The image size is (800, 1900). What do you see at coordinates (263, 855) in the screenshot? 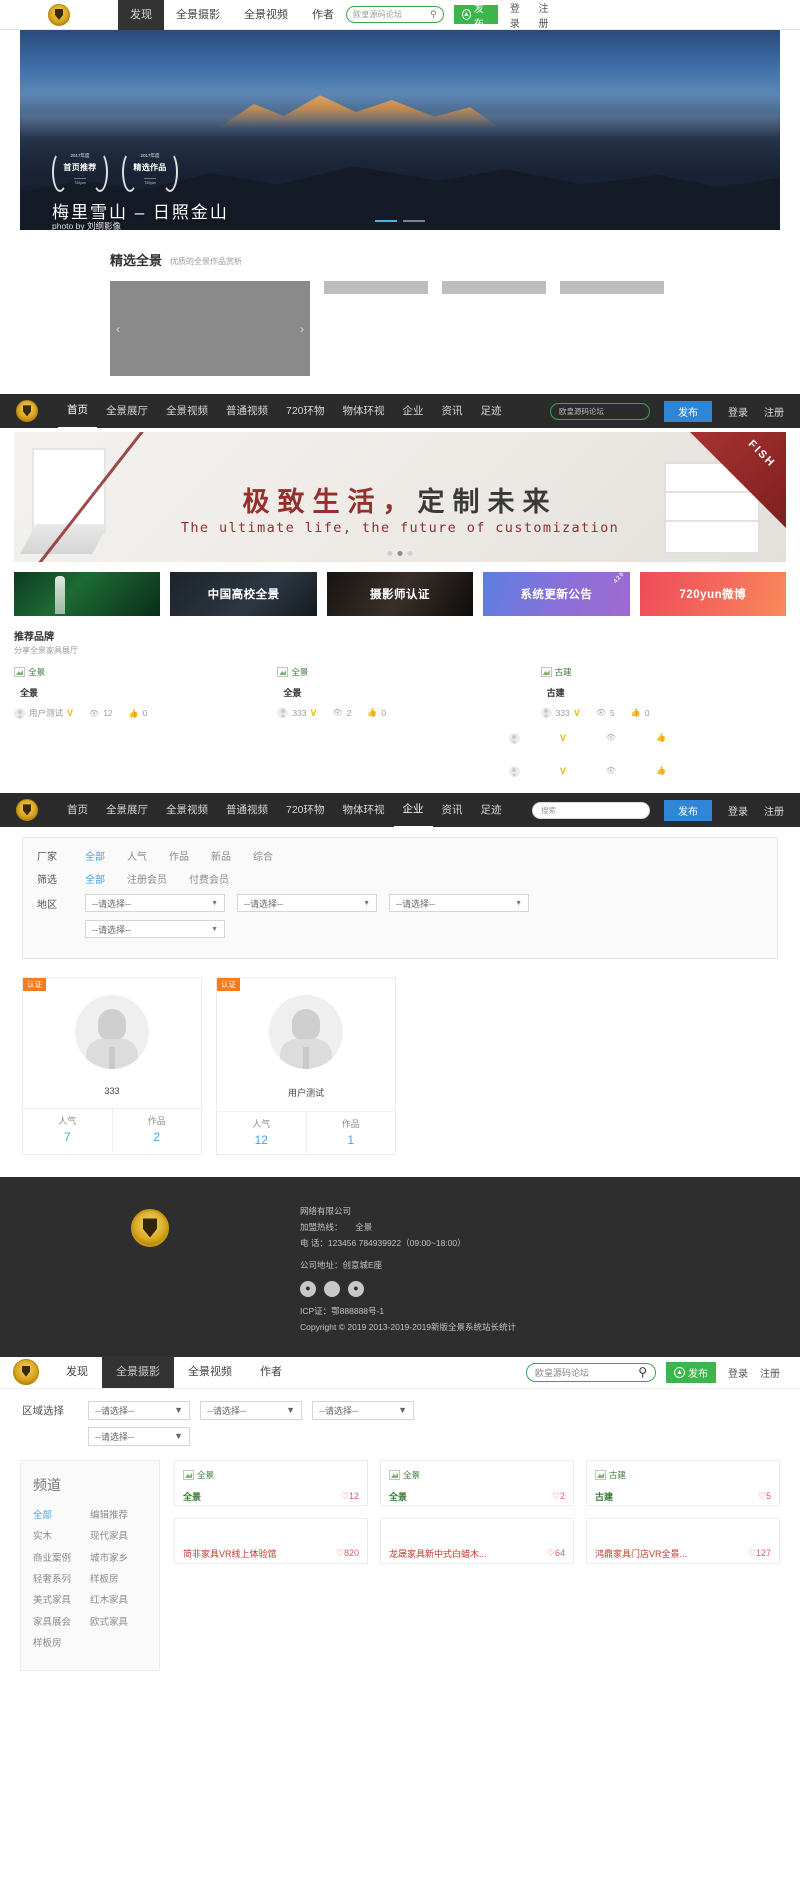
I see `filter-option-composite: 综合` at bounding box center [263, 855].